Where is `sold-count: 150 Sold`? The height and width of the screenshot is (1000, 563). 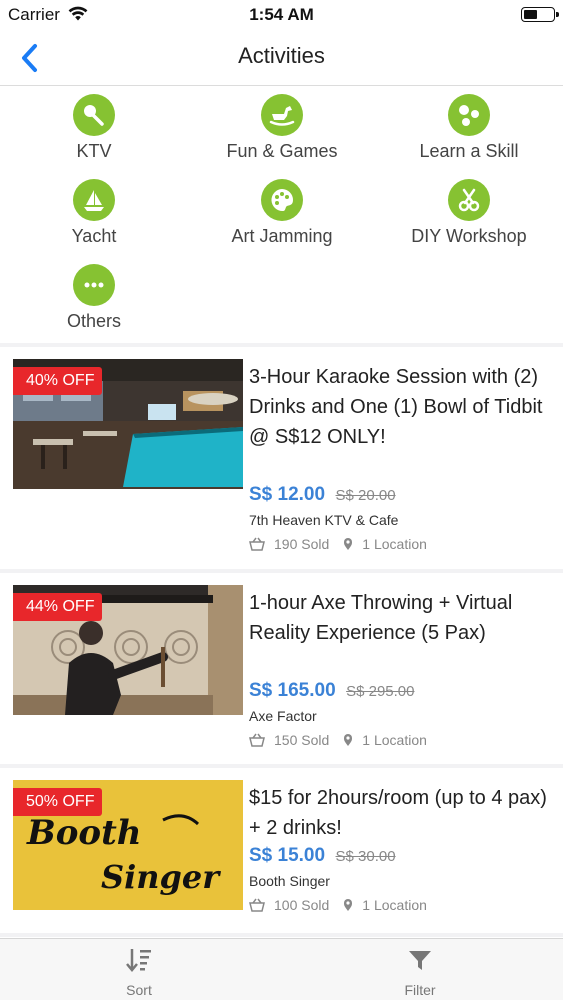 sold-count: 150 Sold is located at coordinates (302, 740).